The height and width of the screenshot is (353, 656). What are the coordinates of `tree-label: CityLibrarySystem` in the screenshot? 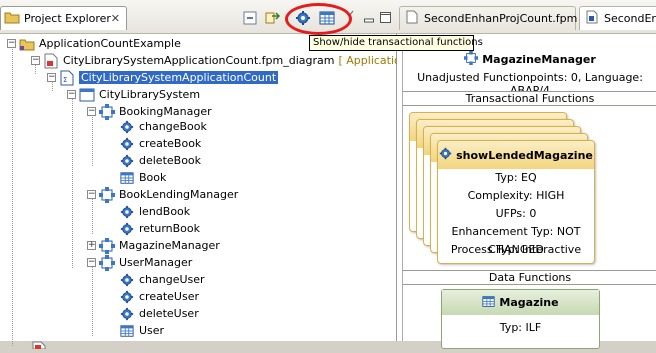 It's located at (150, 94).